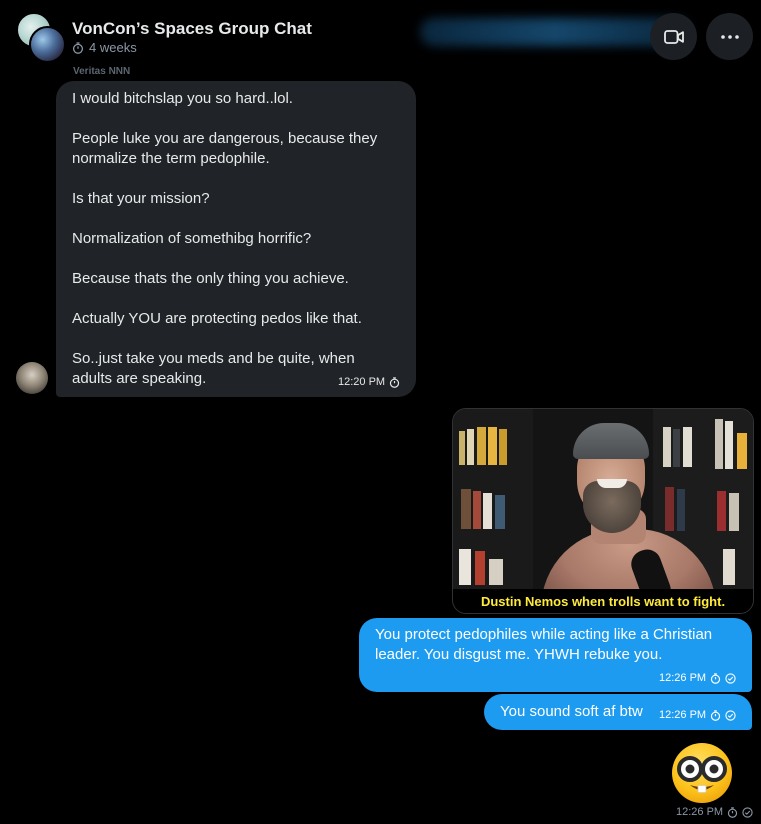  I want to click on message-text: leader. You disgust me. YHWH rebuke you., so click(519, 654).